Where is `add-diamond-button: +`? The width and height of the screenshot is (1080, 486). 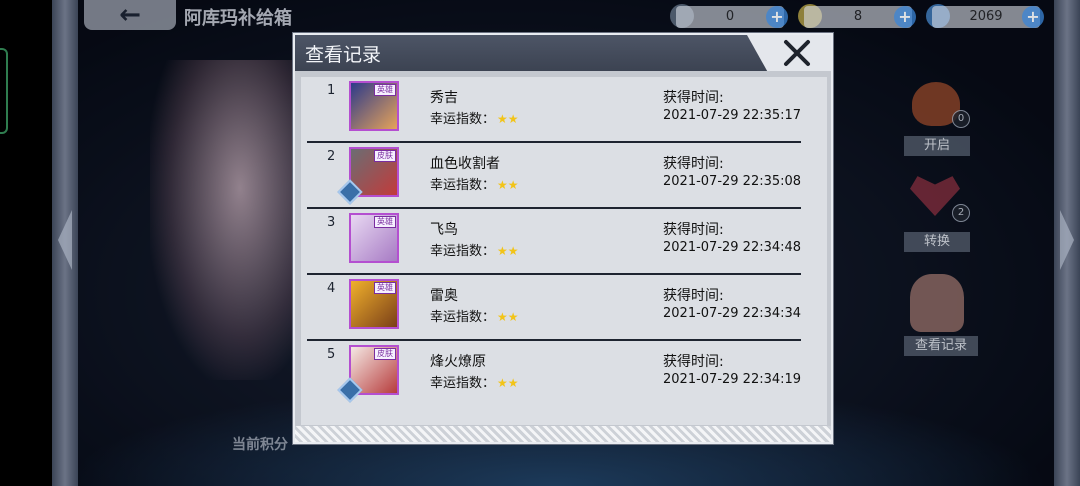 add-diamond-button: + is located at coordinates (1033, 17).